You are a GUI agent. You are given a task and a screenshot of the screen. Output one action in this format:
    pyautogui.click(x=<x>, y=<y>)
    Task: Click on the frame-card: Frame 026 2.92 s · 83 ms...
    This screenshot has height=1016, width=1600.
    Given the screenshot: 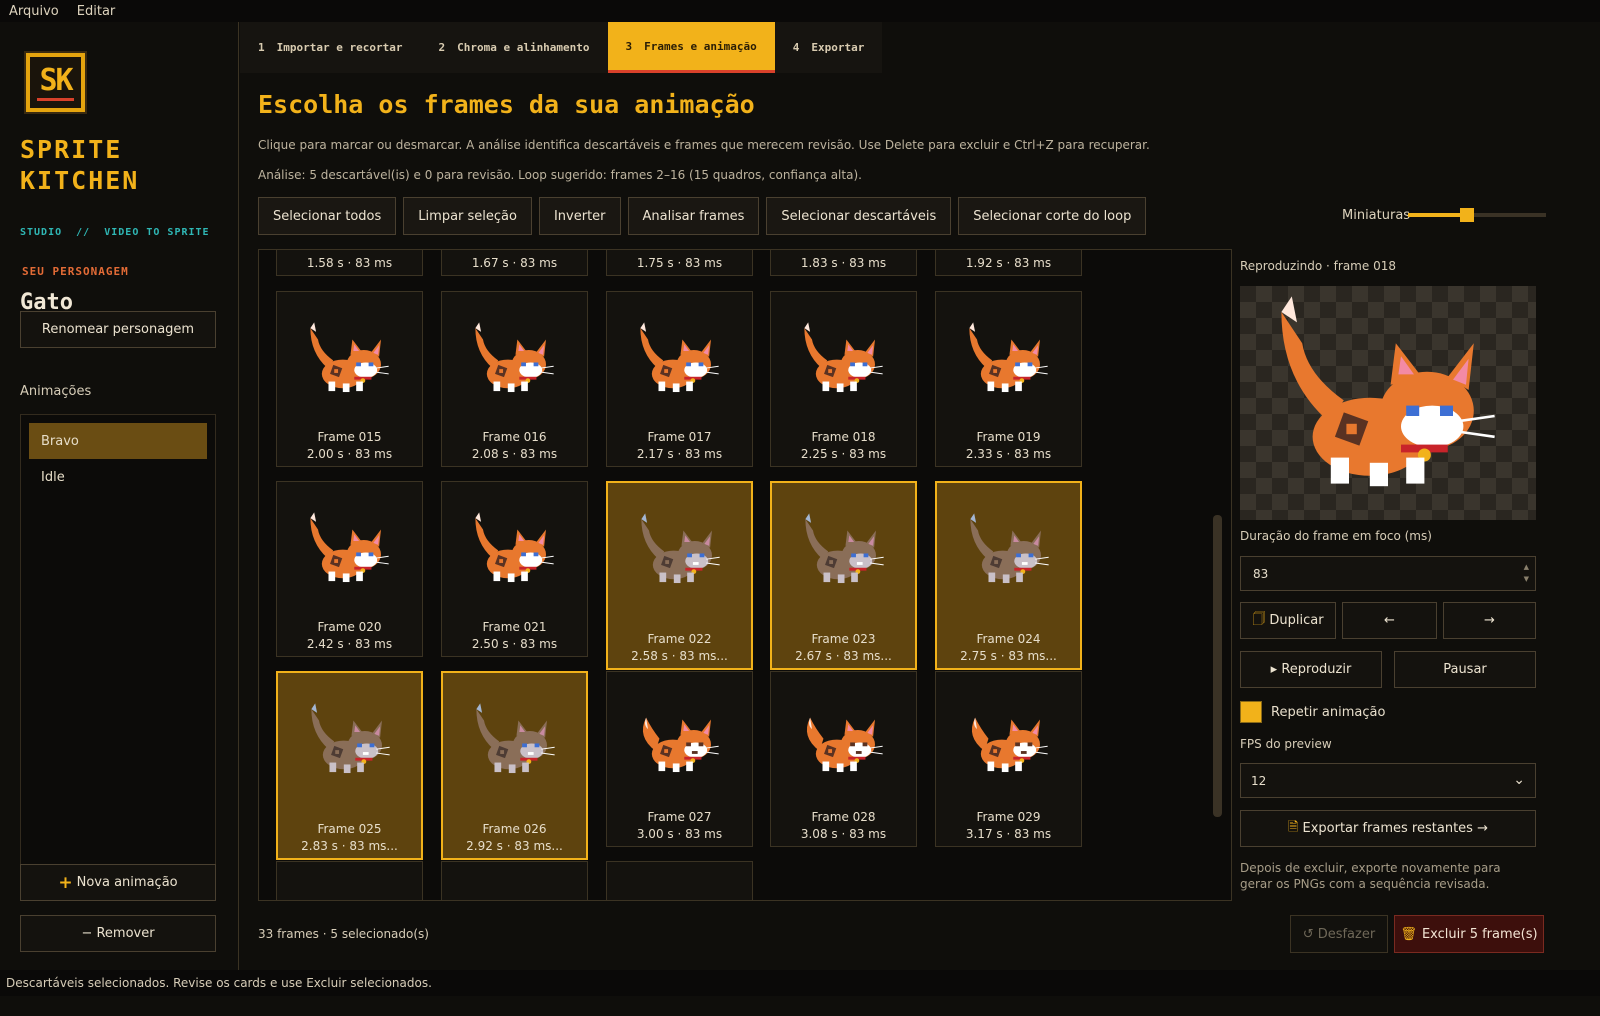 What is the action you would take?
    pyautogui.click(x=514, y=765)
    